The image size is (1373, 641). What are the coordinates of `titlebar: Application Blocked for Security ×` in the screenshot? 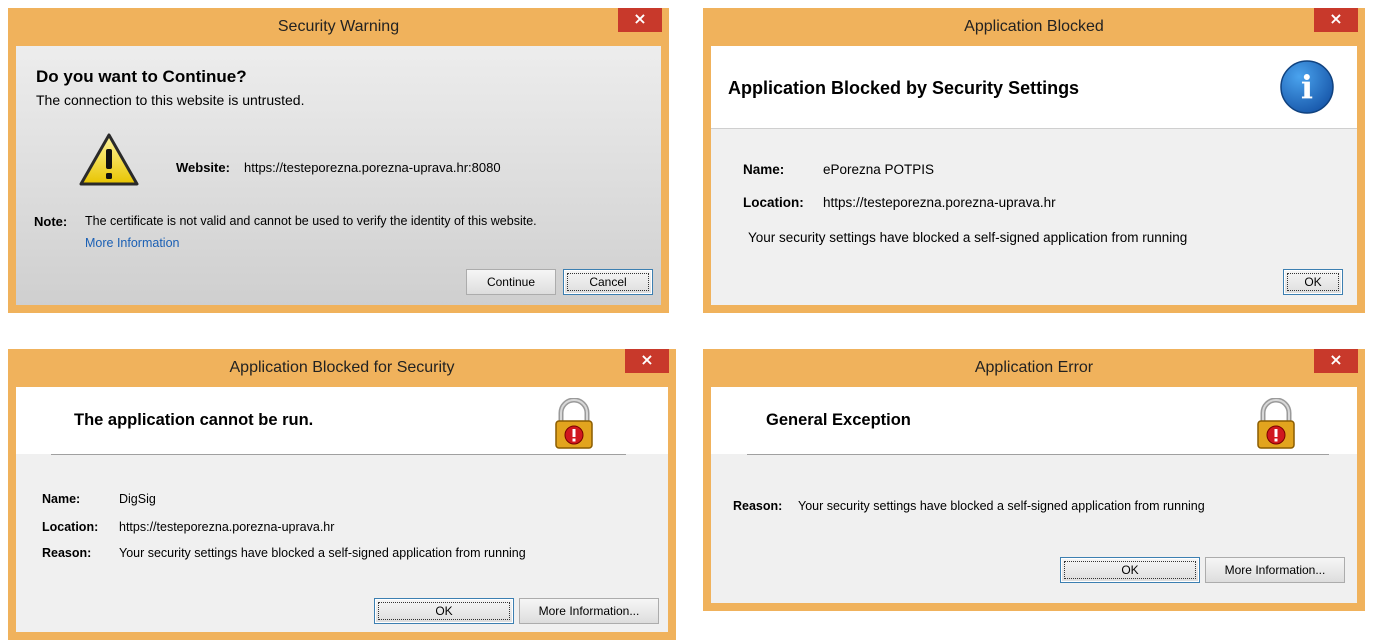 It's located at (342, 368).